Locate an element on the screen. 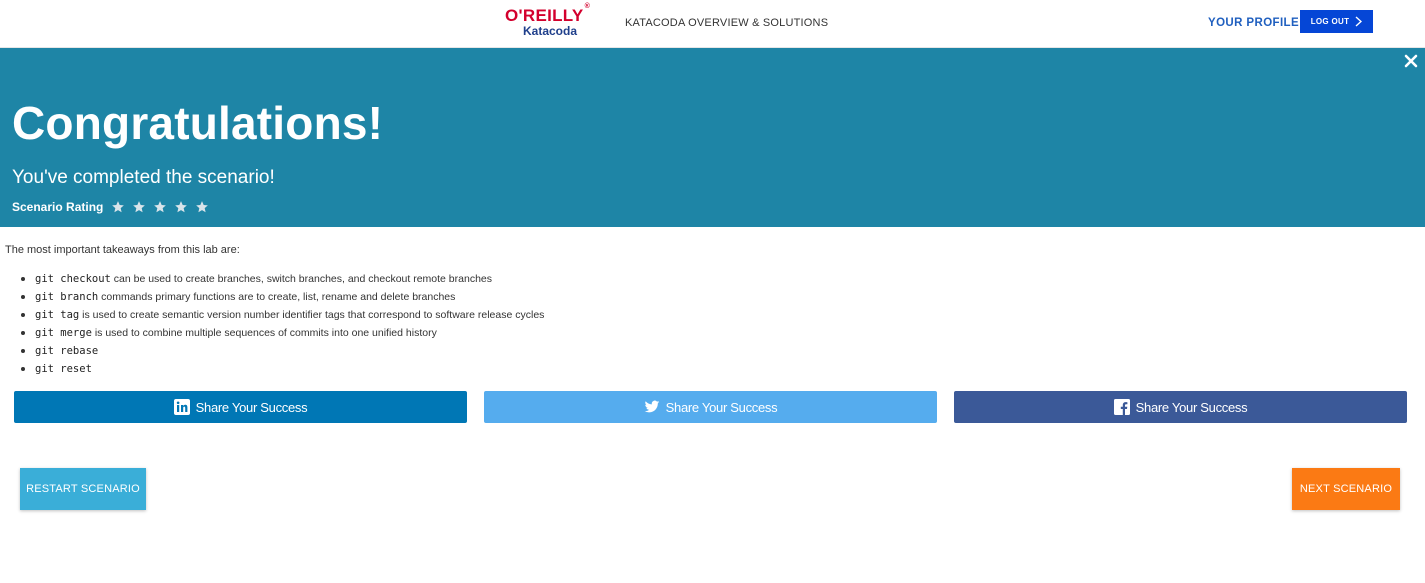 The width and height of the screenshot is (1425, 583). share-twitter-label: Share Your Success is located at coordinates (721, 407).